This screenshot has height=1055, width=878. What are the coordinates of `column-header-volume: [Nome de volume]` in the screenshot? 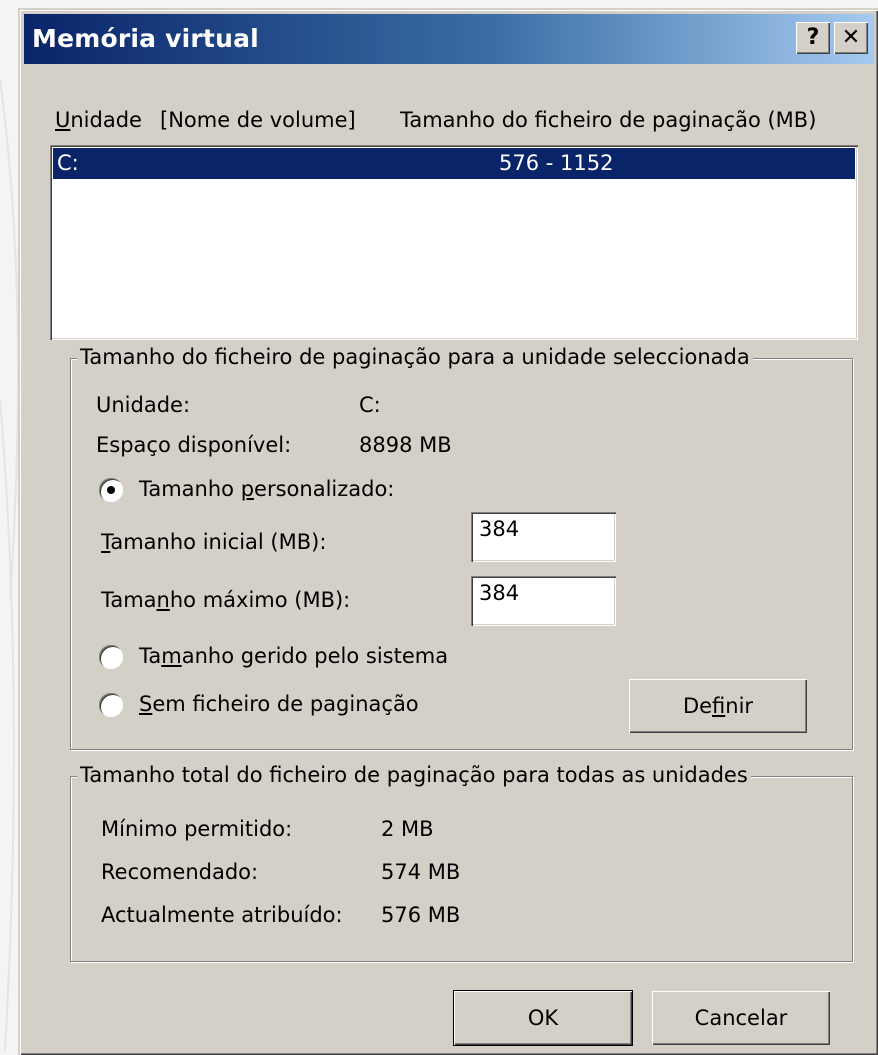 It's located at (258, 120).